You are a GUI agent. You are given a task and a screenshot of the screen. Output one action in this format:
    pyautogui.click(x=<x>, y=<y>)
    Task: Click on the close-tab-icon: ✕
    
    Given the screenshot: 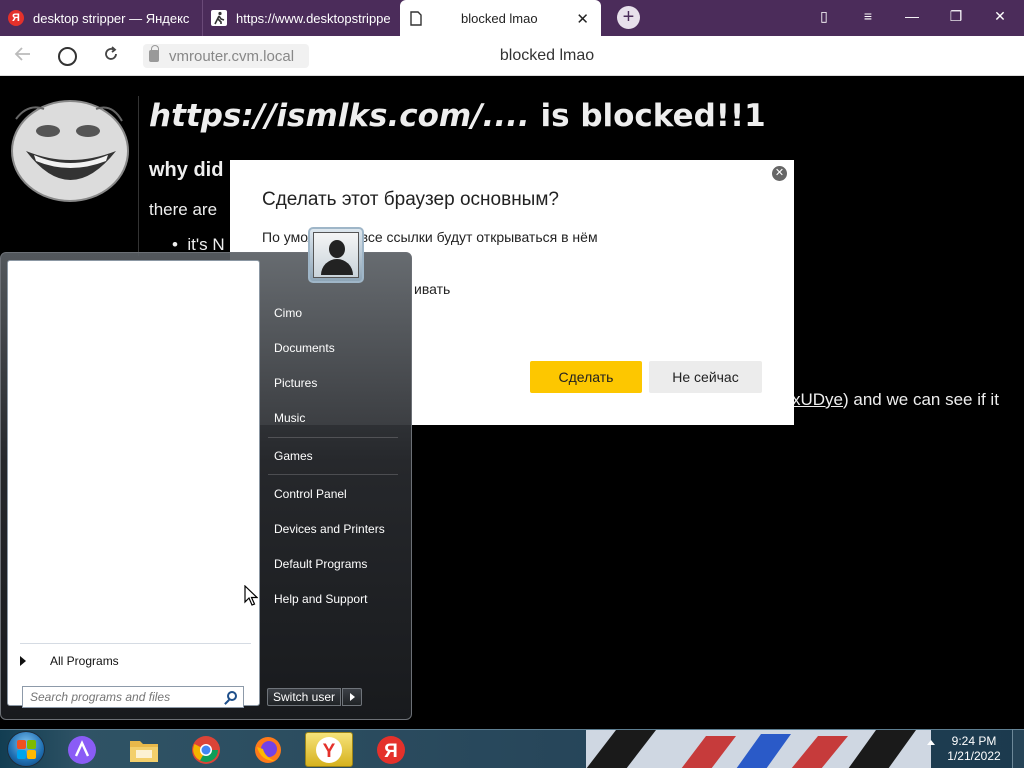 What is the action you would take?
    pyautogui.click(x=582, y=19)
    